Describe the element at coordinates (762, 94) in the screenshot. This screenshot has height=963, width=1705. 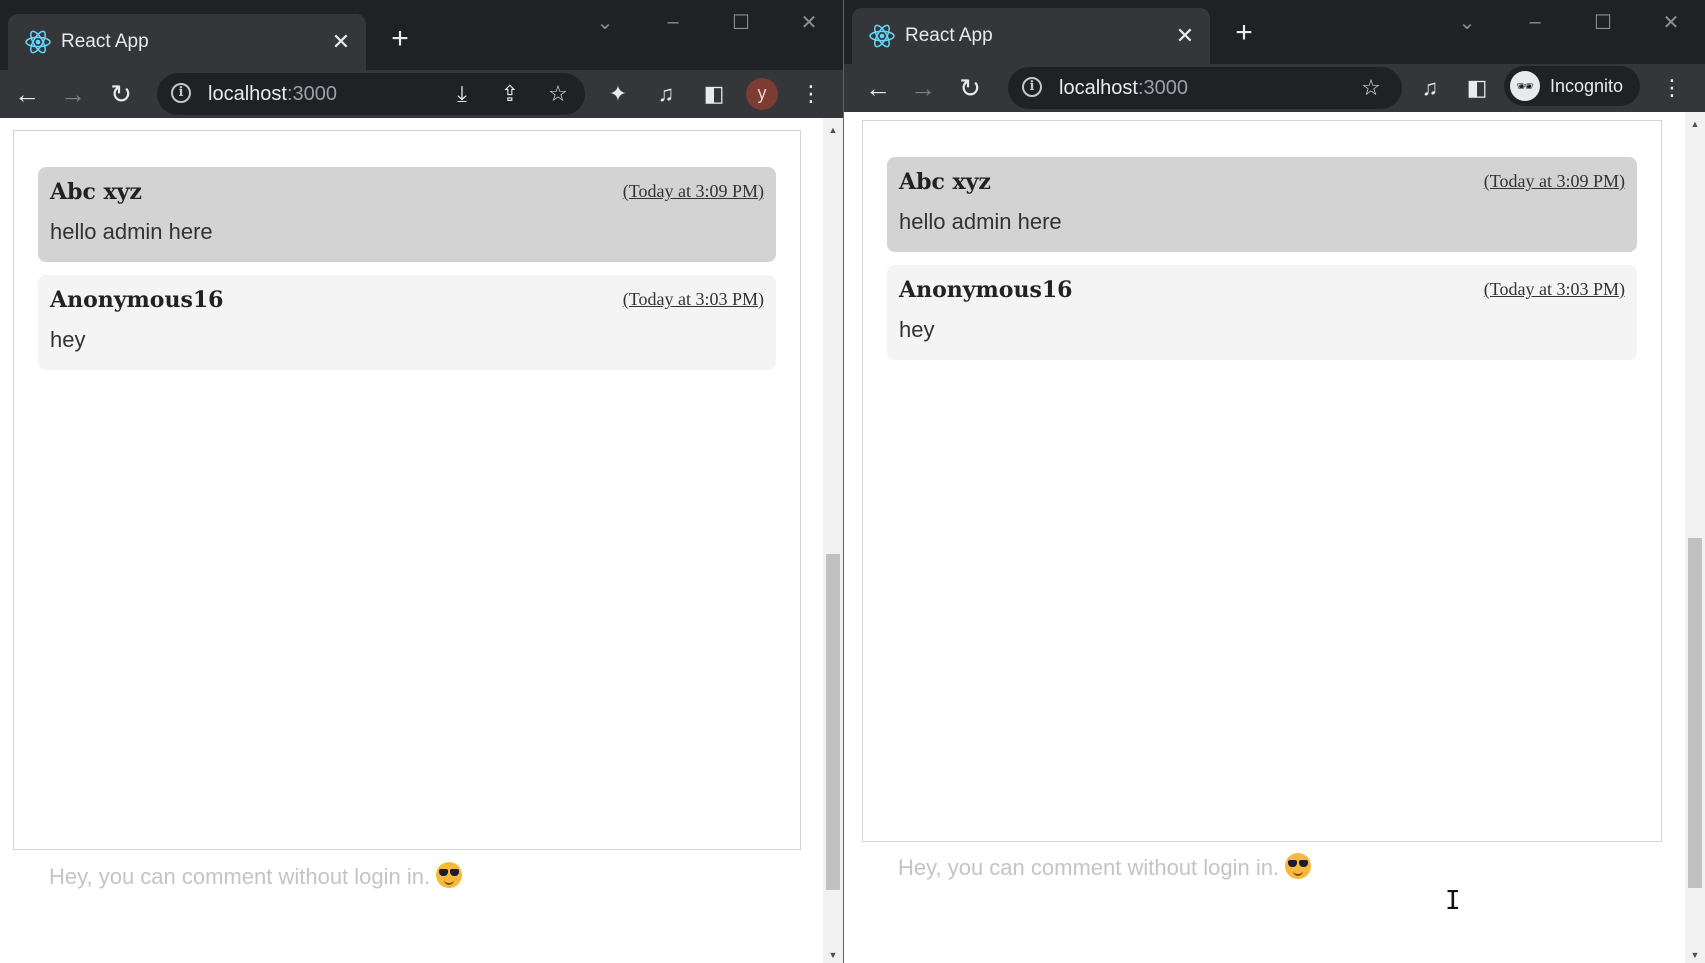
I see `profile-avatar: y` at that location.